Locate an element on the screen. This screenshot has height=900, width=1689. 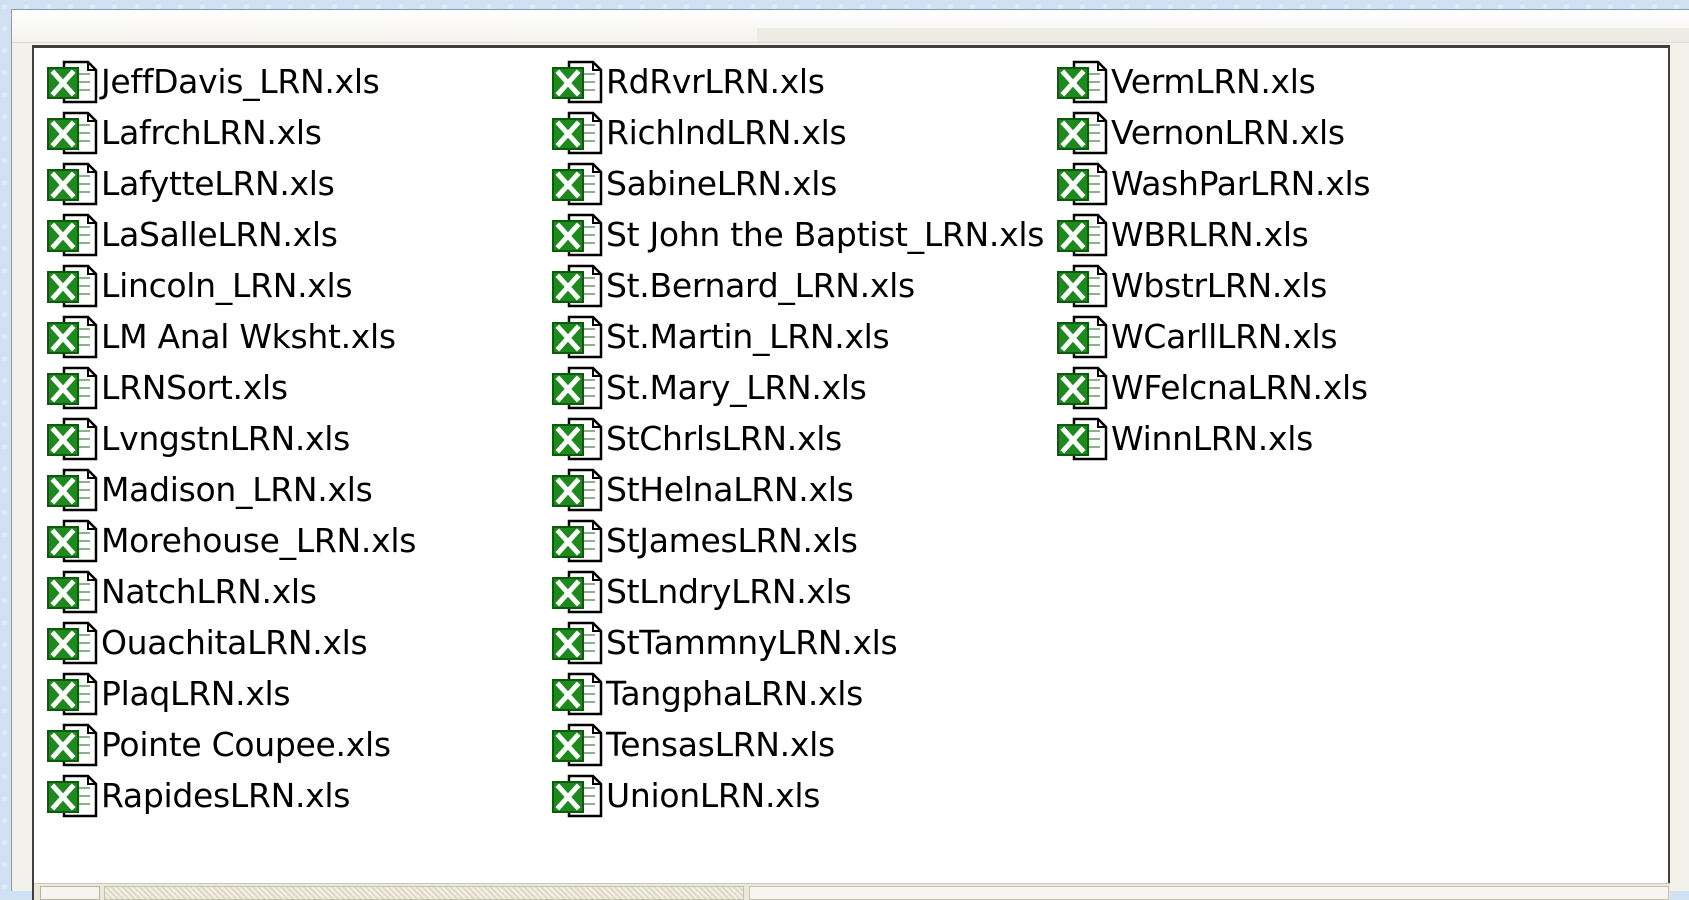
file-list-item: Morehouse_LRN.xls is located at coordinates (230, 541).